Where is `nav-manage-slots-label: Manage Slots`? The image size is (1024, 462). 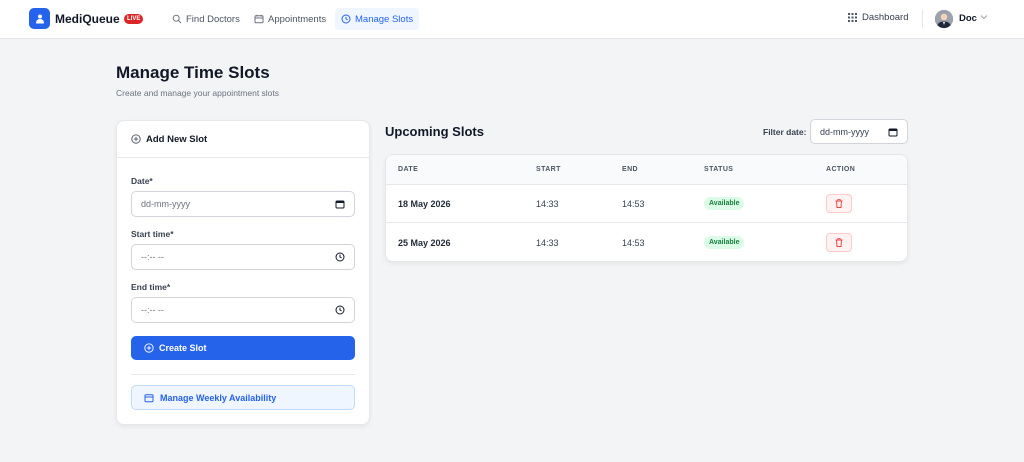
nav-manage-slots-label: Manage Slots is located at coordinates (384, 19).